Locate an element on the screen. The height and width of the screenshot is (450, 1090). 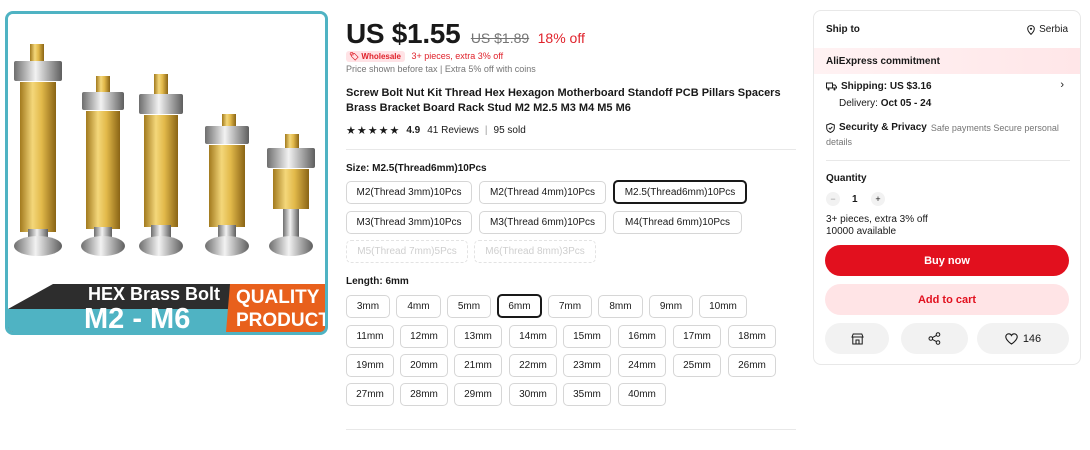
length-option: 18mm is located at coordinates (752, 336).